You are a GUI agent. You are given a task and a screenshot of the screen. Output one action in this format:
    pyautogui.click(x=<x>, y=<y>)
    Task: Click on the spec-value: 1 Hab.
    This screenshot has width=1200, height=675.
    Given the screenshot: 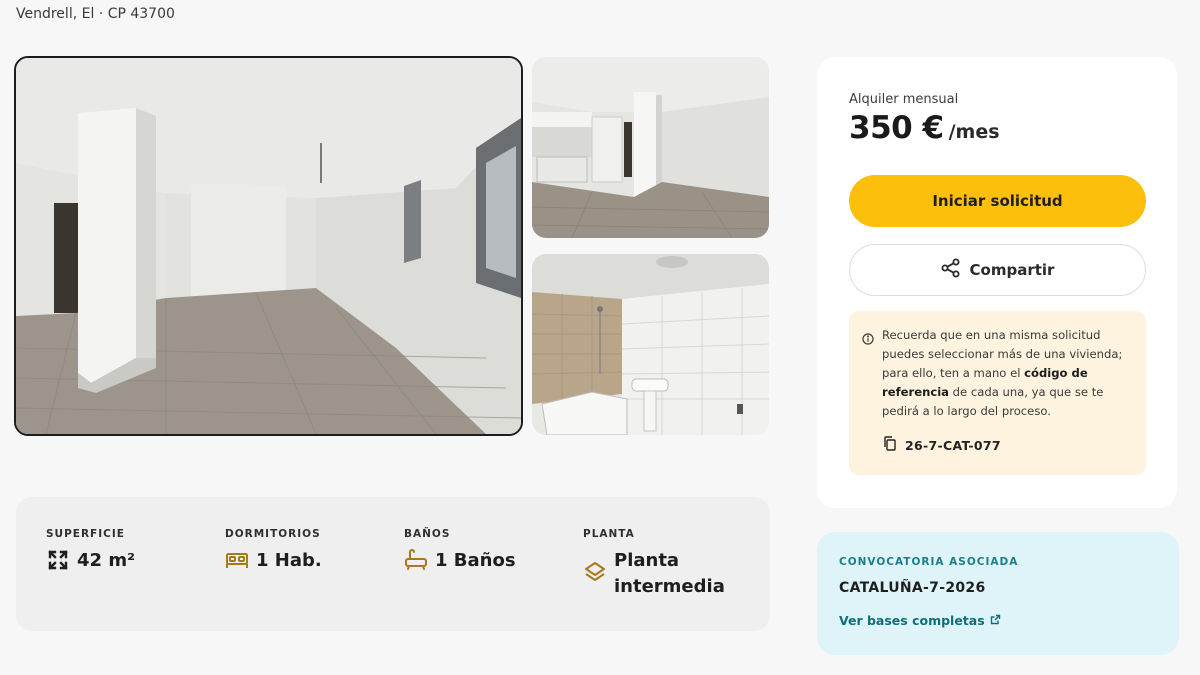 What is the action you would take?
    pyautogui.click(x=289, y=560)
    